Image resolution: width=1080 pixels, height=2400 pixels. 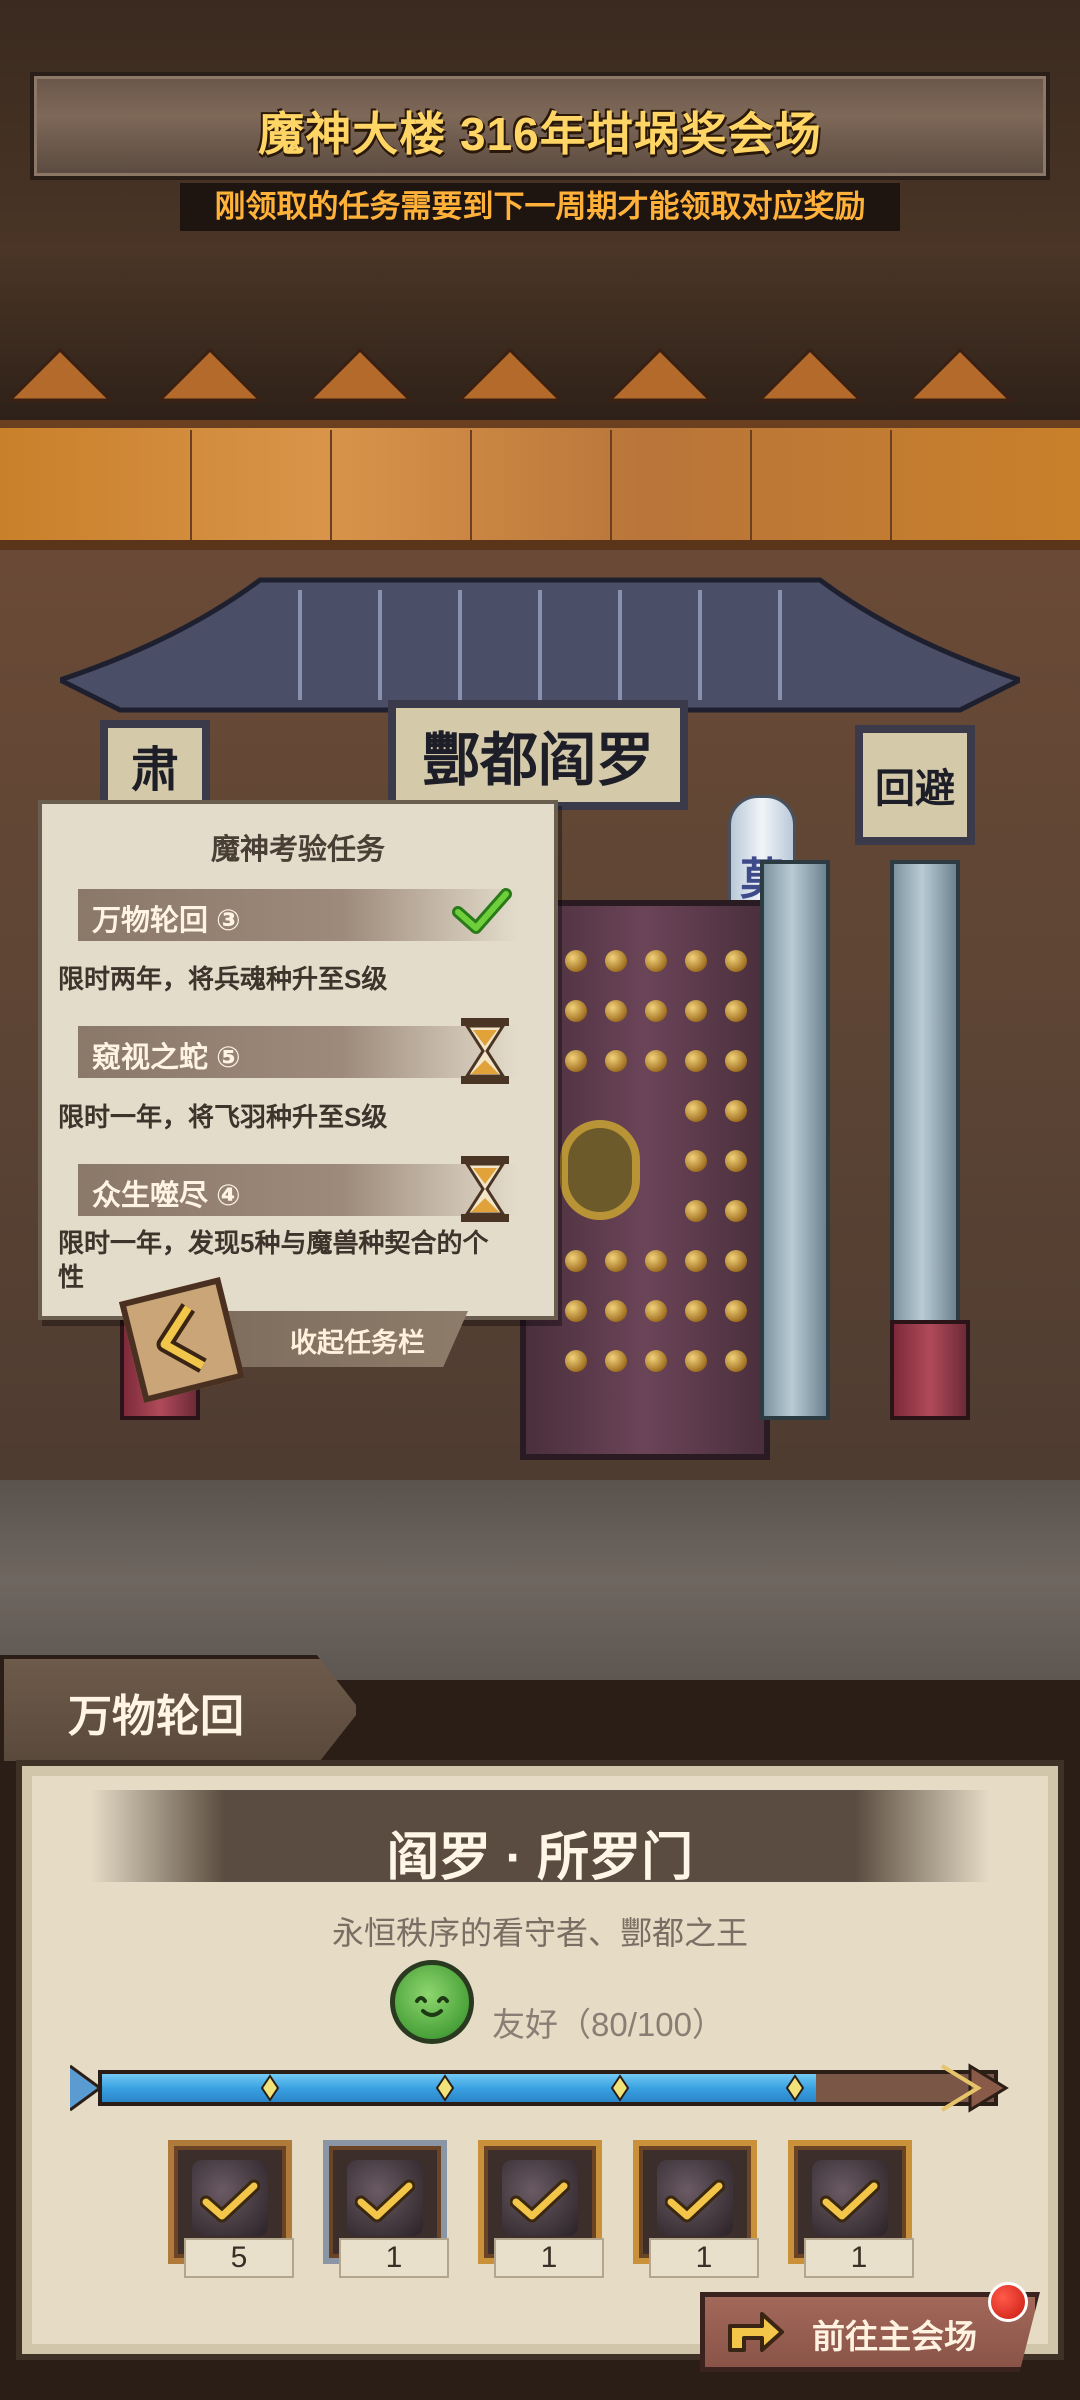 I want to click on door-knocker, so click(x=600, y=1170).